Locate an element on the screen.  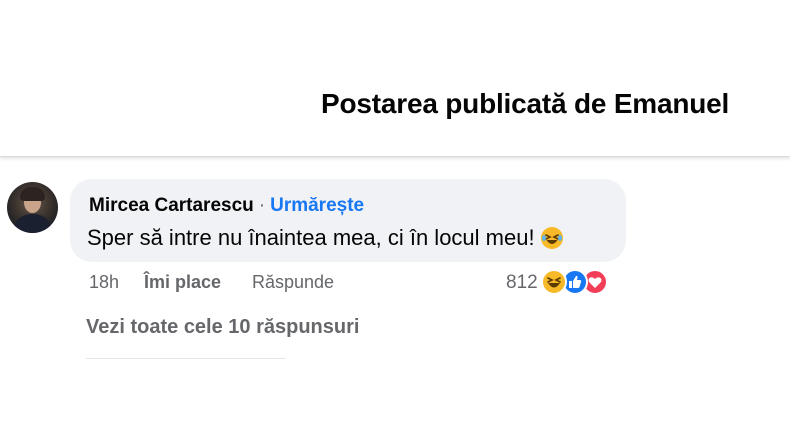
reaction-count: 812 is located at coordinates (522, 282).